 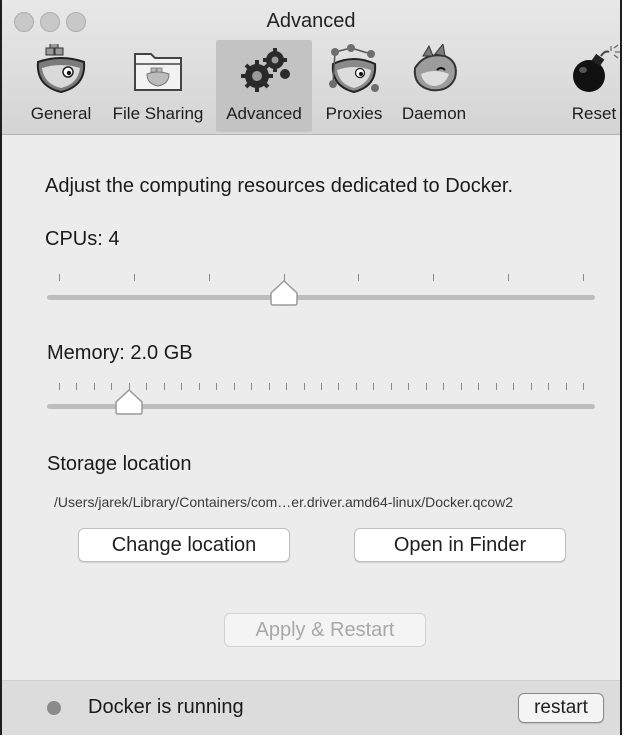 I want to click on gears-icon, so click(x=265, y=70).